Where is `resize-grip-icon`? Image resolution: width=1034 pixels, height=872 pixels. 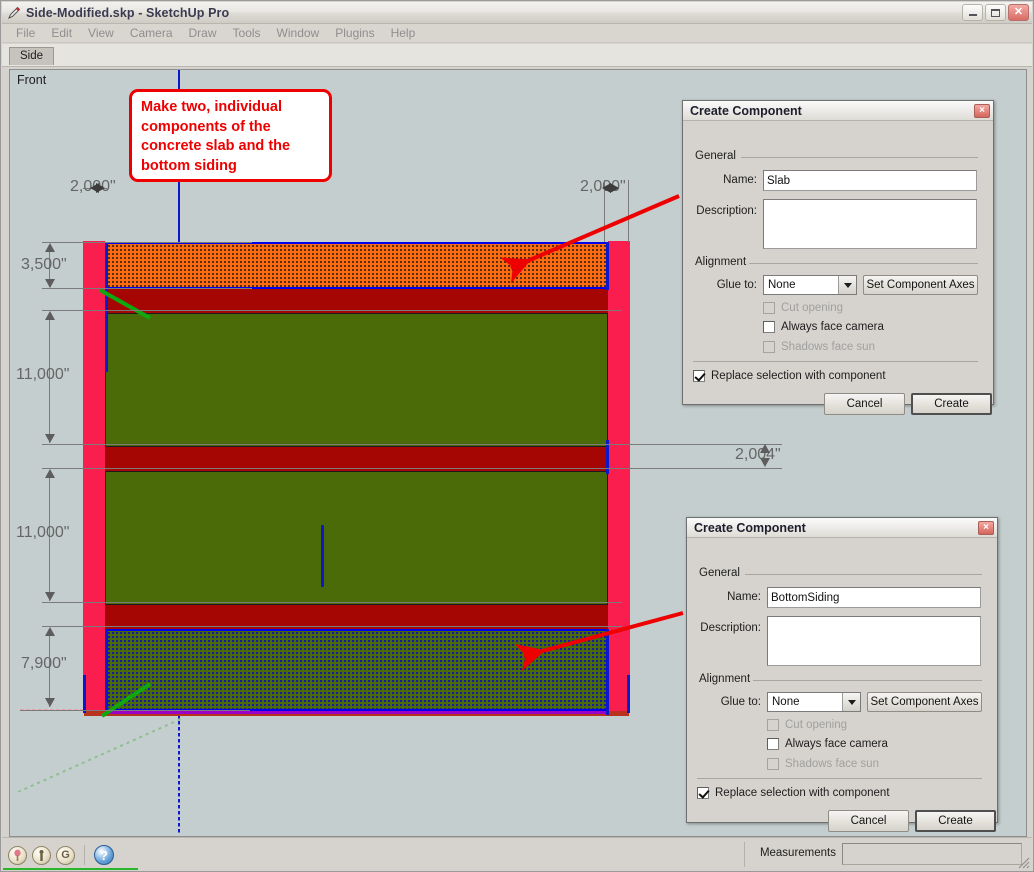 resize-grip-icon is located at coordinates (1023, 862).